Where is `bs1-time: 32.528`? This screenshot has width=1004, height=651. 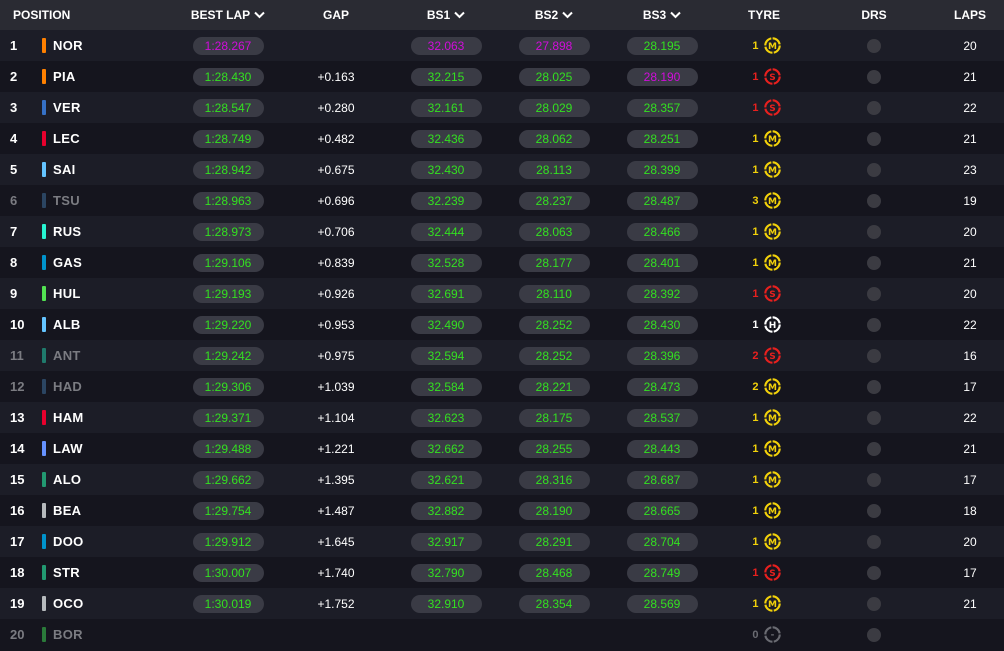
bs1-time: 32.528 is located at coordinates (446, 262).